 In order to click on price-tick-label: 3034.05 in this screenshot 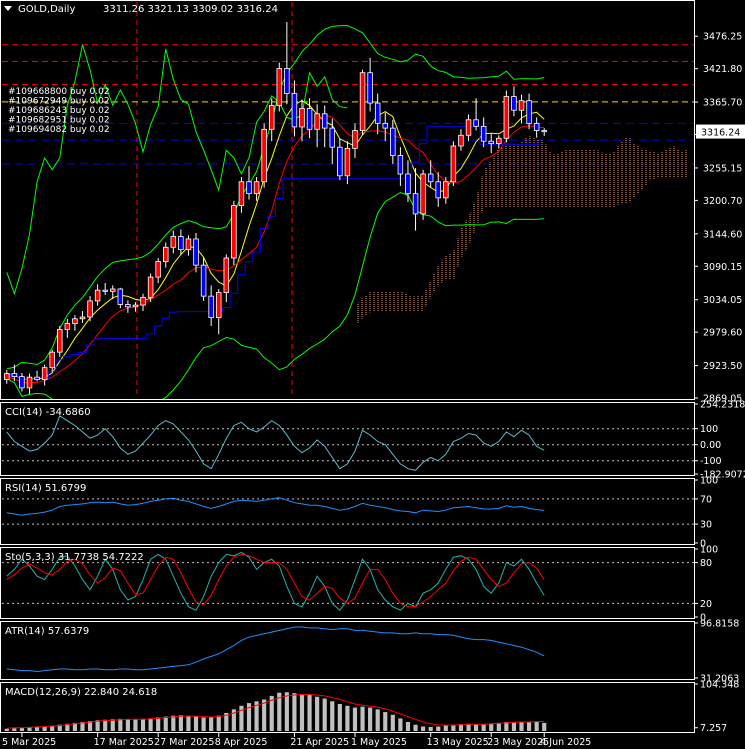, I will do `click(722, 300)`.